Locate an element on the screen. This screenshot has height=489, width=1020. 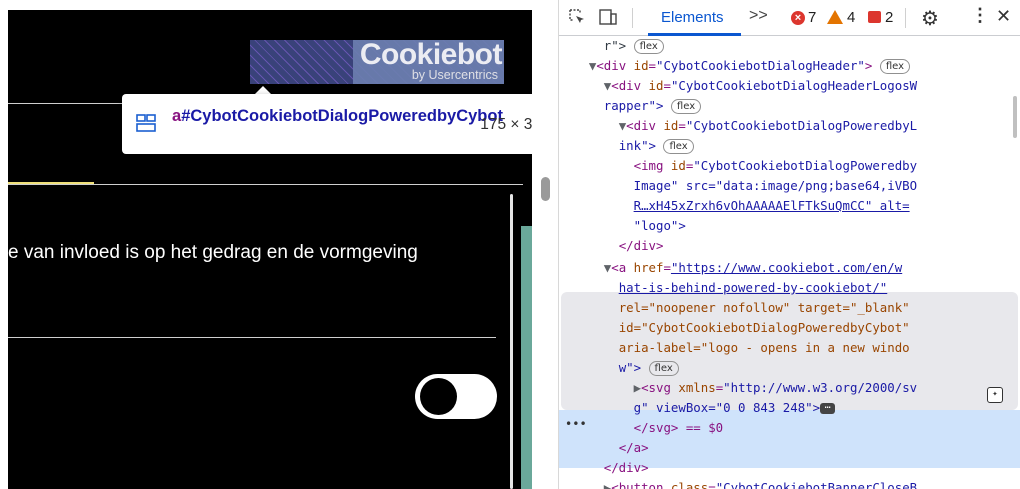
logo-wordmark: Cookiebot is located at coordinates (431, 54).